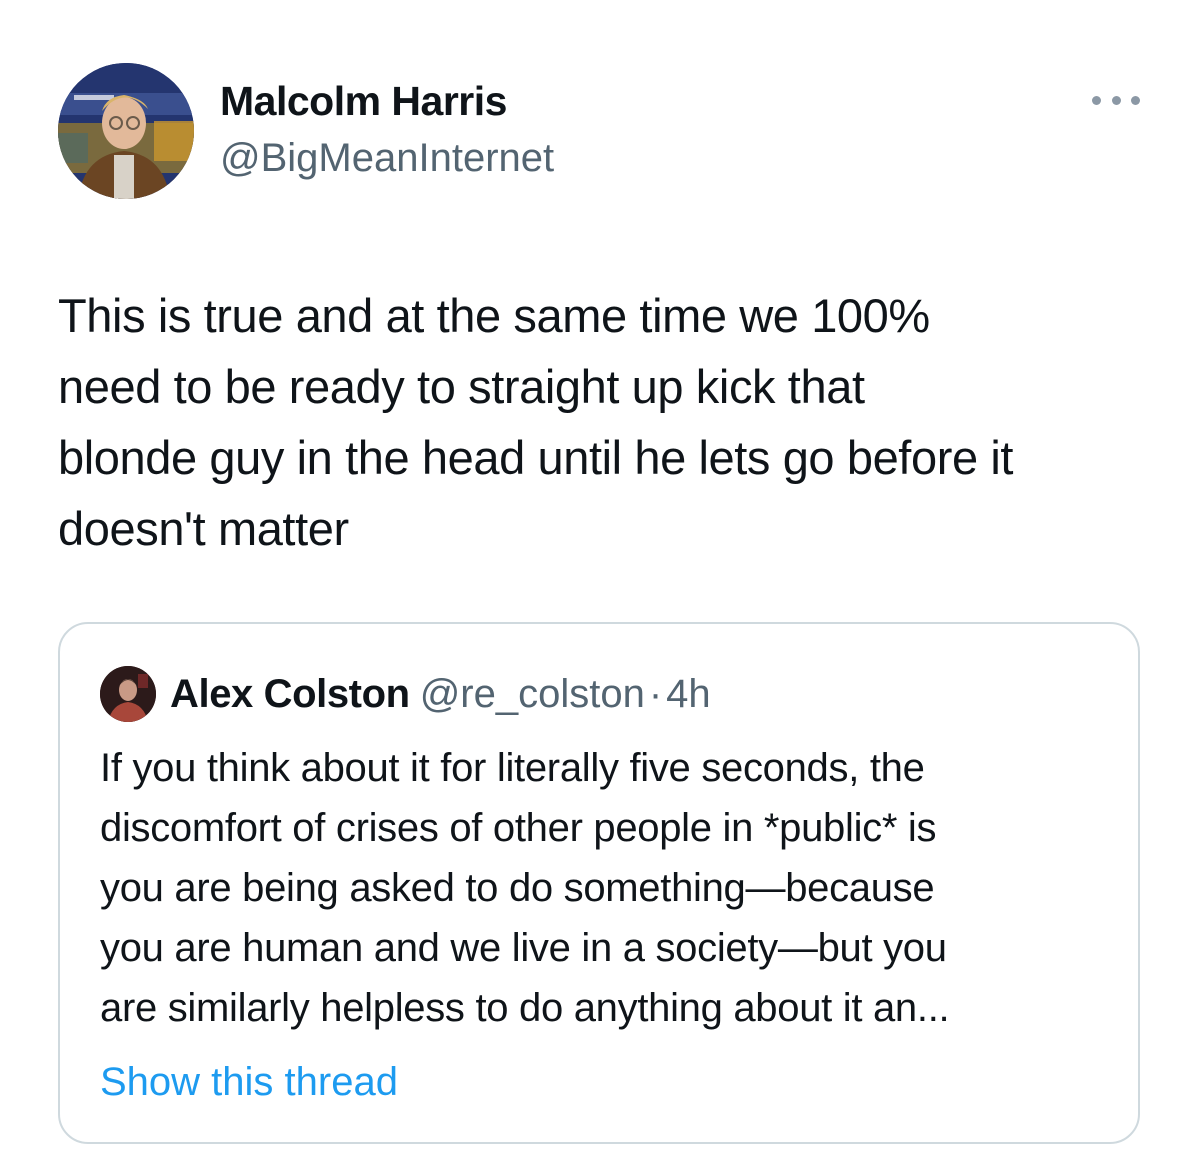 This screenshot has width=1200, height=1171. I want to click on more-options-button, so click(1116, 100).